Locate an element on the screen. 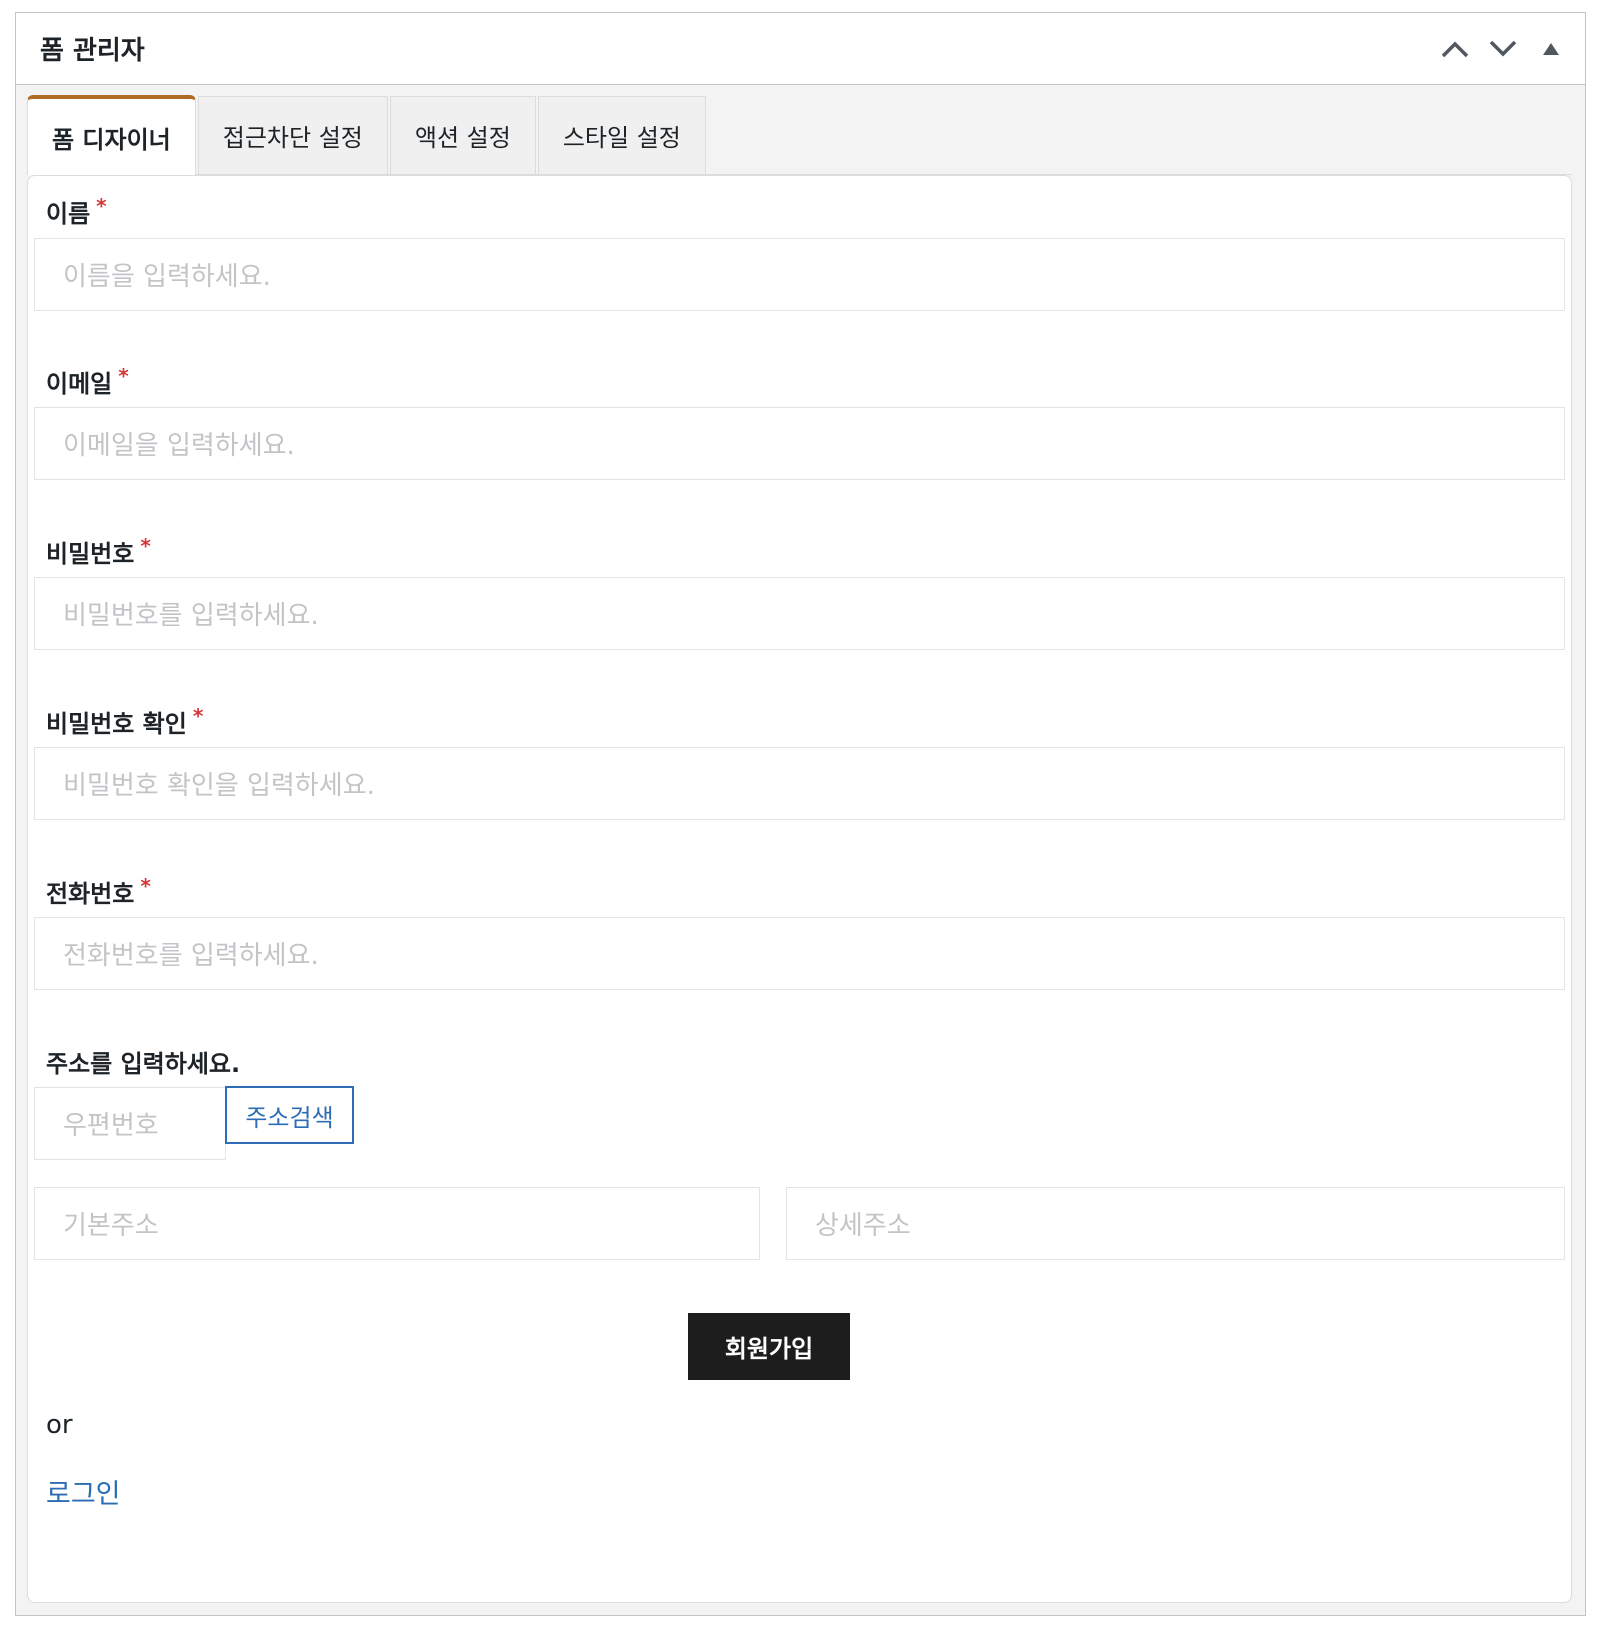 This screenshot has height=1628, width=1598. panel-title: 폼 관리자 is located at coordinates (92, 51).